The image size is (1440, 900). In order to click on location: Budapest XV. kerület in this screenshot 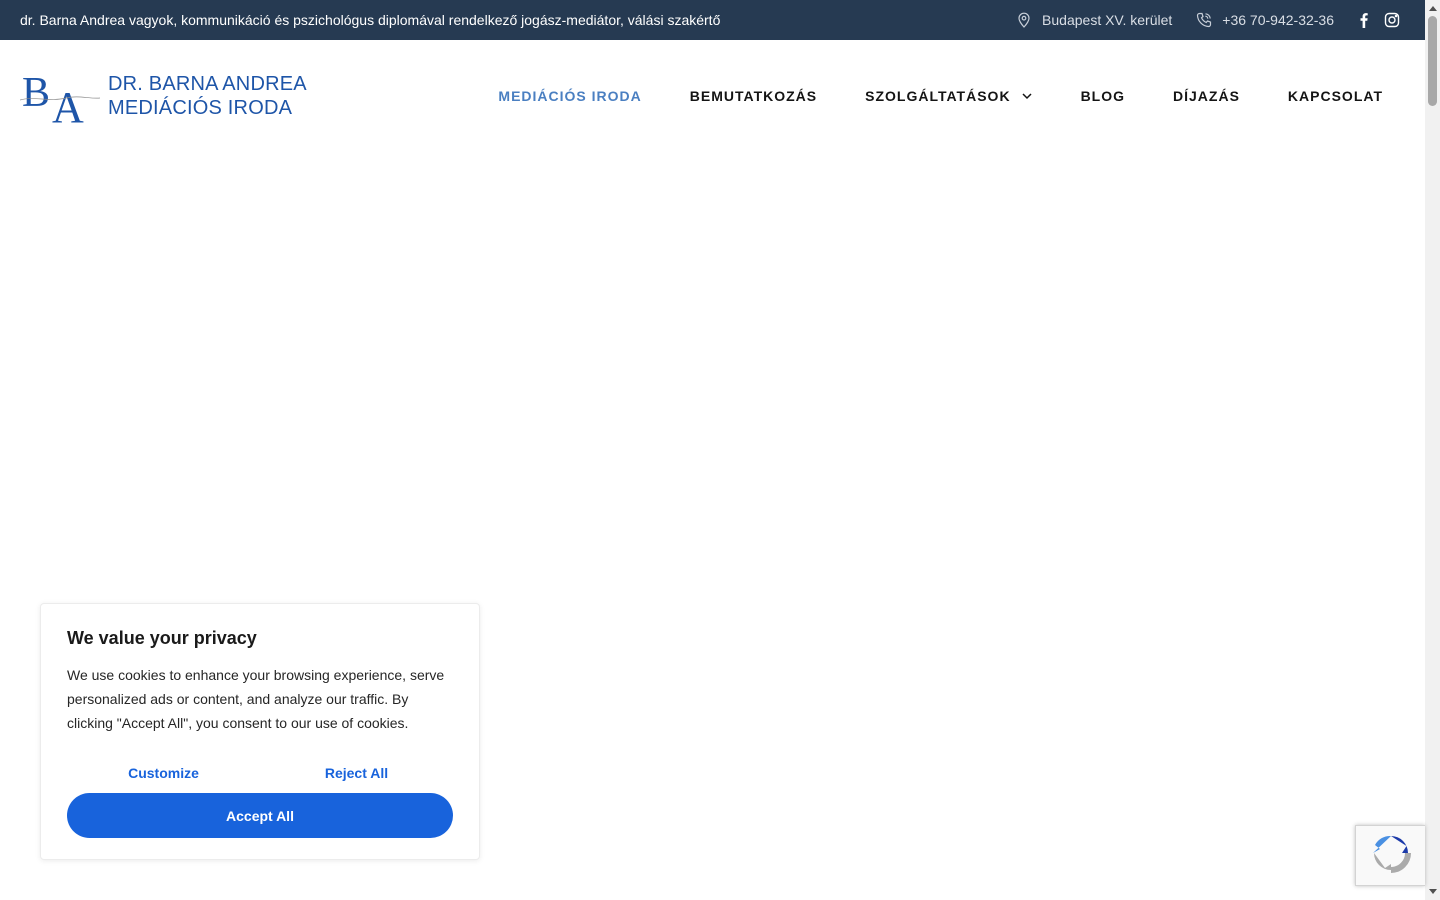, I will do `click(1094, 20)`.